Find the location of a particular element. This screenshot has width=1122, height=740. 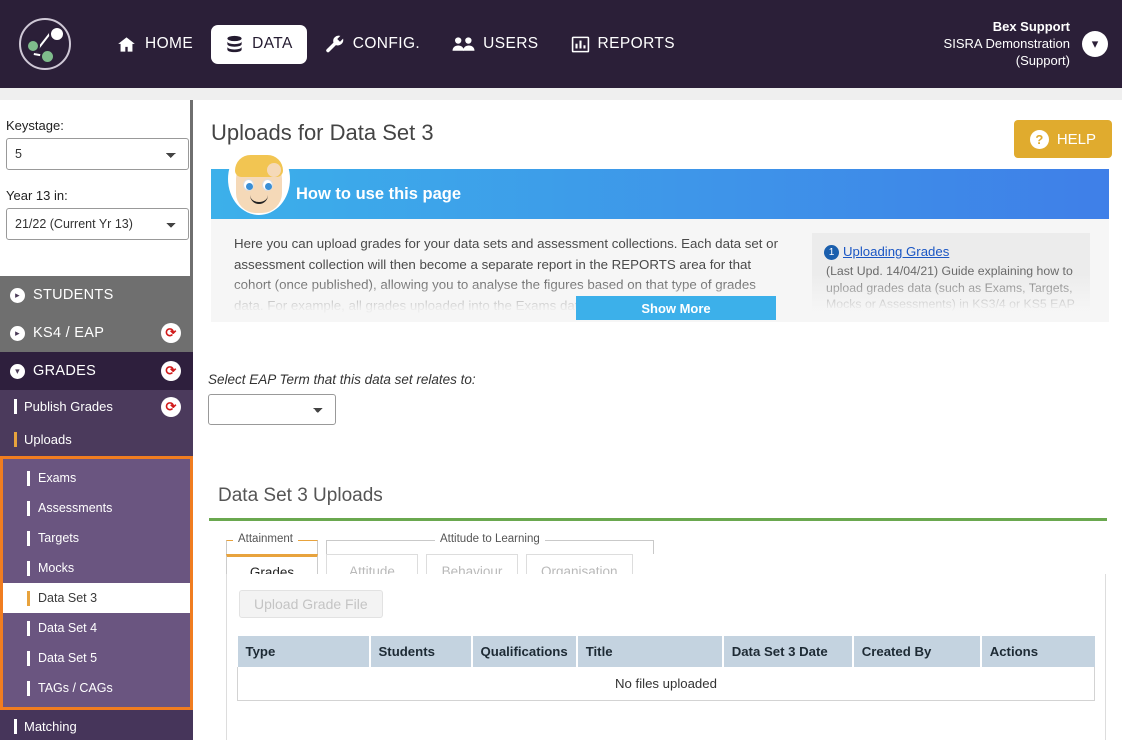

show-more-button: Show More is located at coordinates (676, 308).